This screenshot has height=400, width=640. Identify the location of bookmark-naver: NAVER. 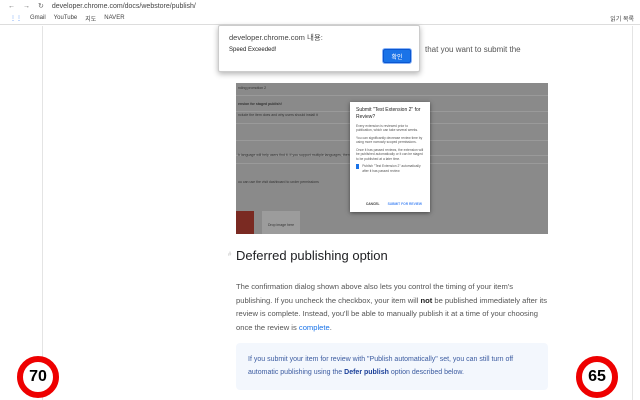
(114, 18).